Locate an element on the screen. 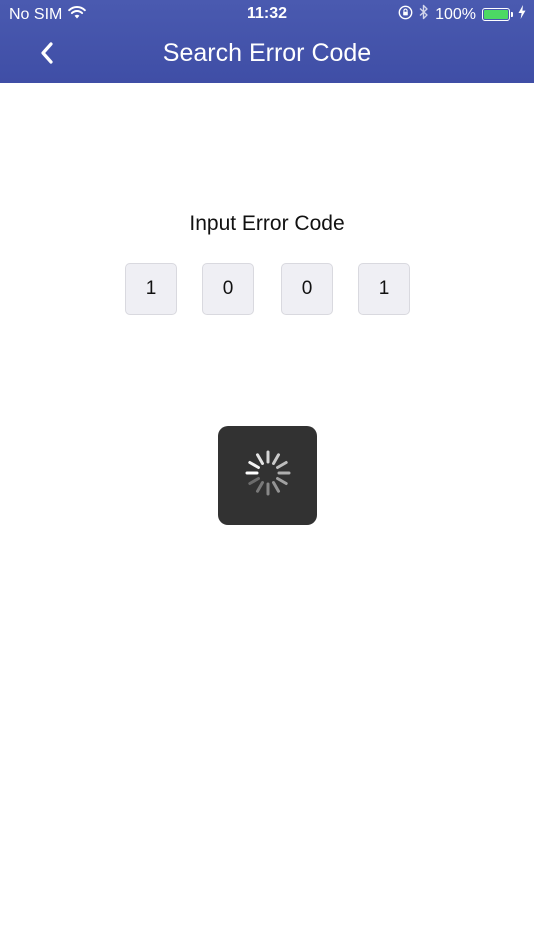 The width and height of the screenshot is (534, 950). battery-percent: 100% is located at coordinates (455, 14).